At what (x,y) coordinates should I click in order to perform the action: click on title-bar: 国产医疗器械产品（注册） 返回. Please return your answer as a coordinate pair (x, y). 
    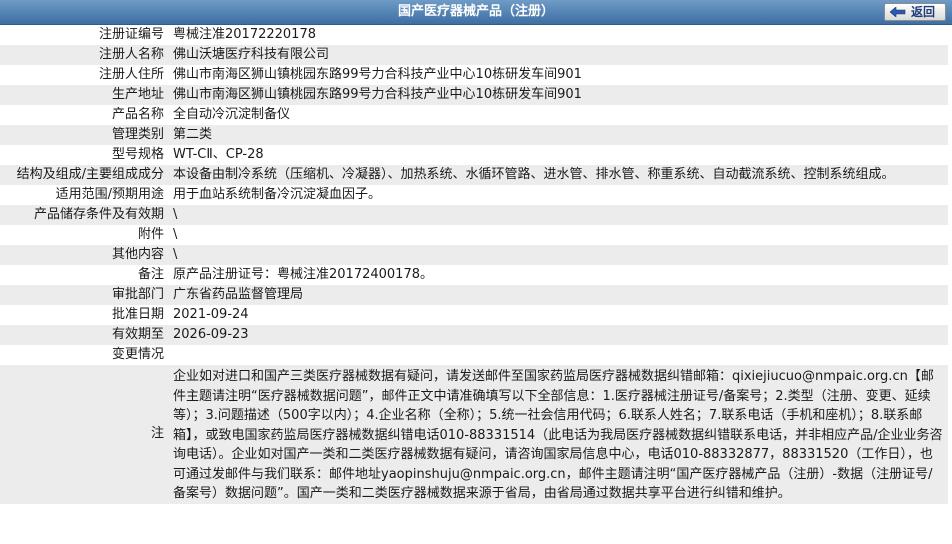
    Looking at the image, I should click on (476, 12).